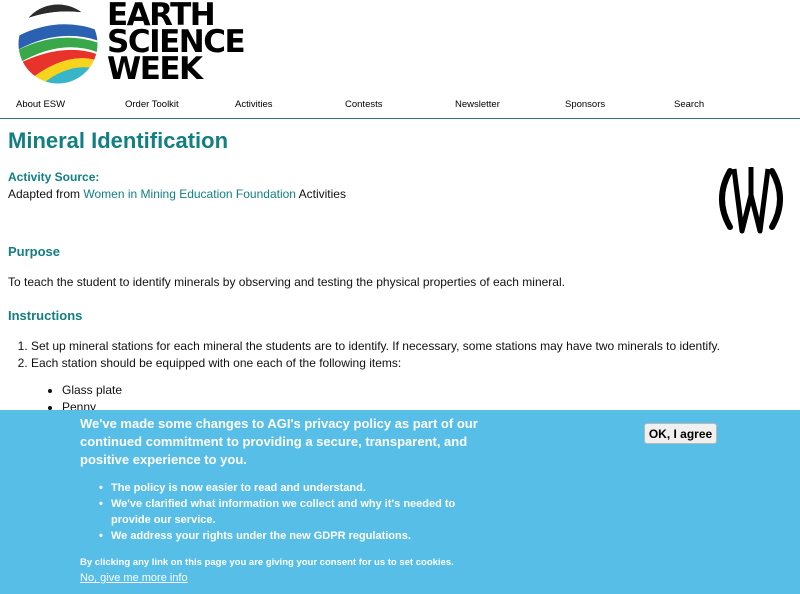  What do you see at coordinates (45, 315) in the screenshot?
I see `instructions-heading: Instructions` at bounding box center [45, 315].